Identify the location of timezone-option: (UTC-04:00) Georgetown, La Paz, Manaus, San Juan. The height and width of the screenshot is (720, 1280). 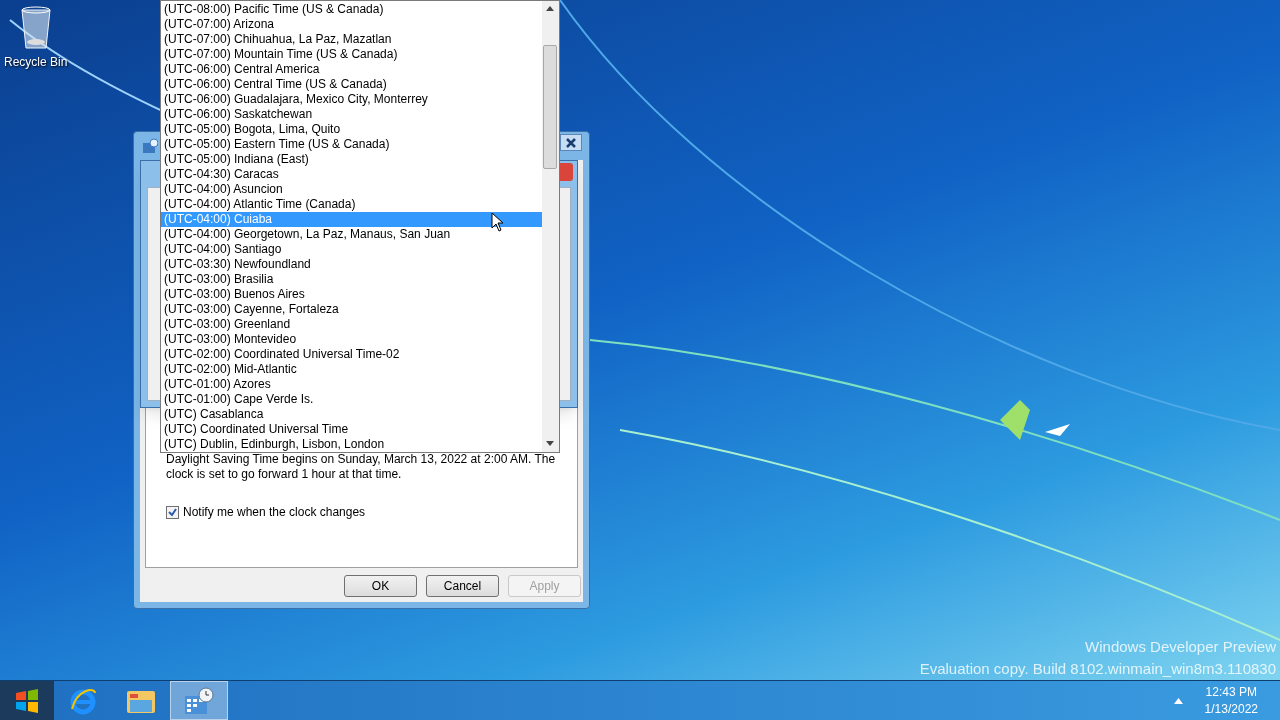
(351, 234).